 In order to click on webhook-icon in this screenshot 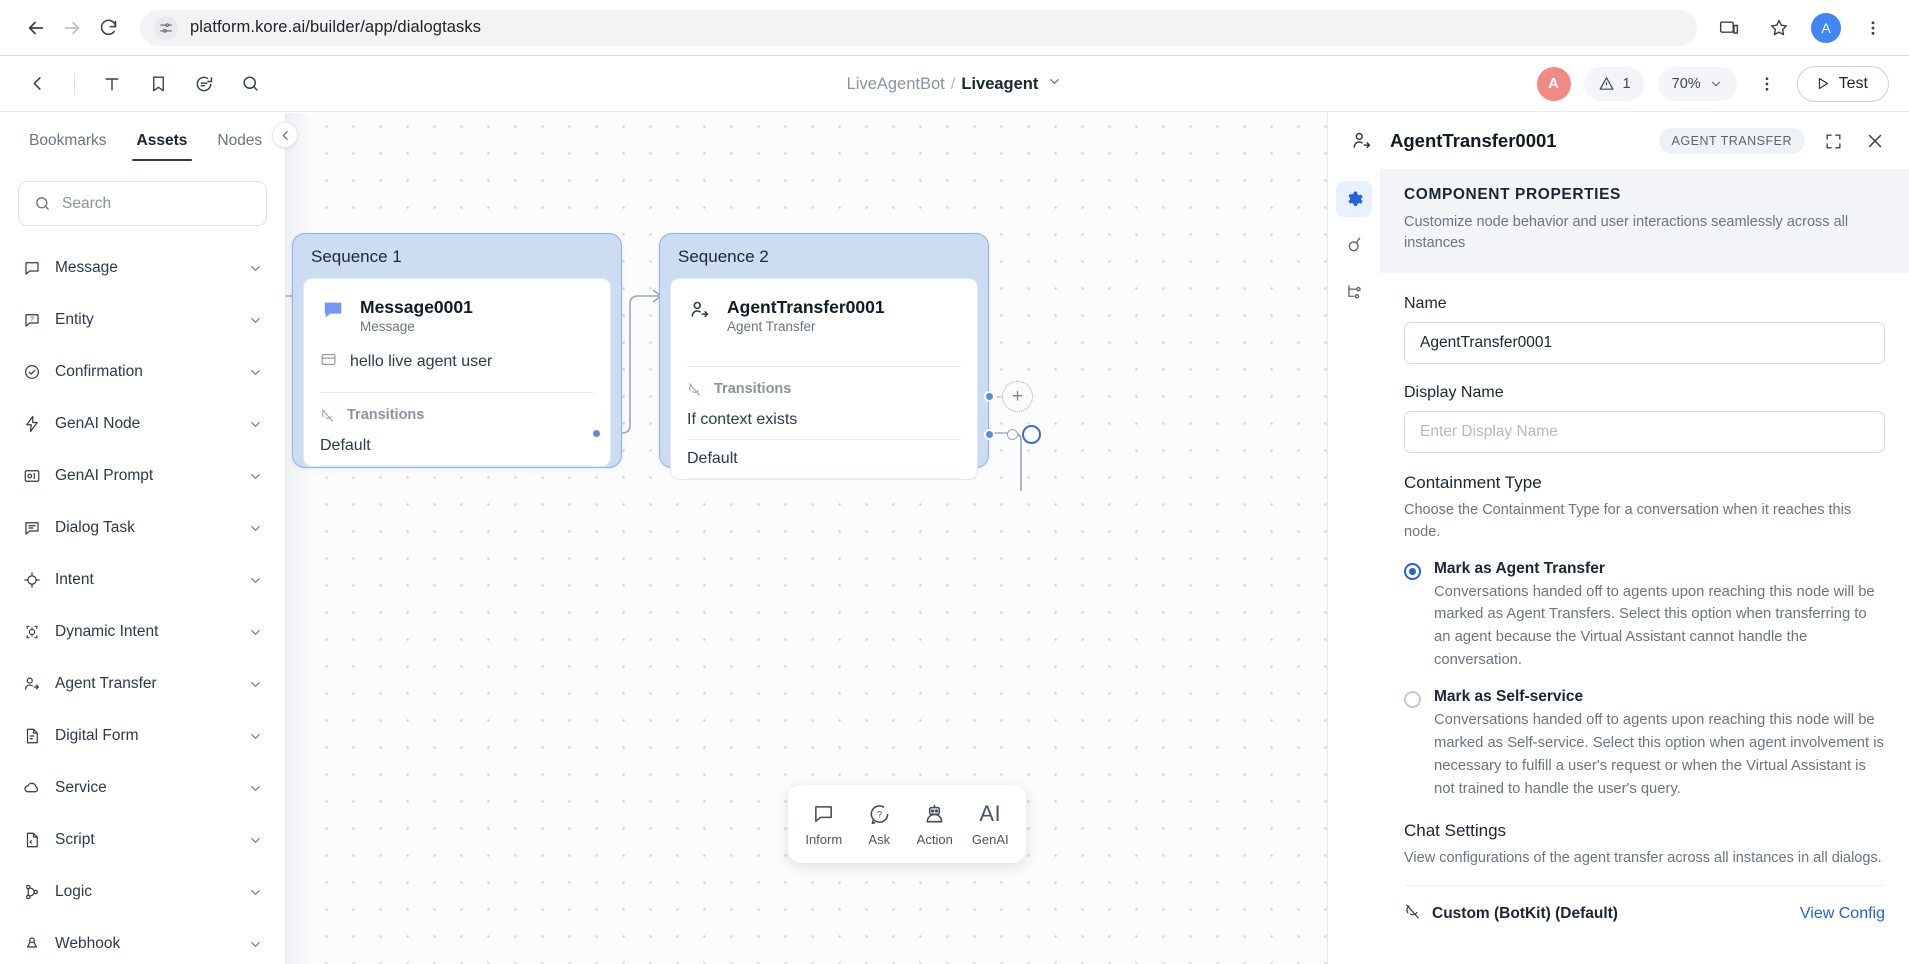, I will do `click(31, 944)`.